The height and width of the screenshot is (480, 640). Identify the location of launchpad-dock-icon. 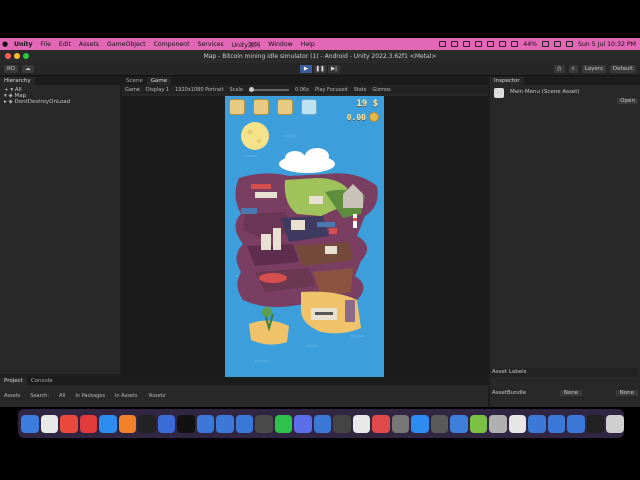
(49, 423).